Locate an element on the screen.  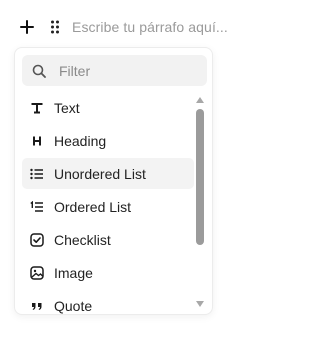
text-type-icon is located at coordinates (37, 108).